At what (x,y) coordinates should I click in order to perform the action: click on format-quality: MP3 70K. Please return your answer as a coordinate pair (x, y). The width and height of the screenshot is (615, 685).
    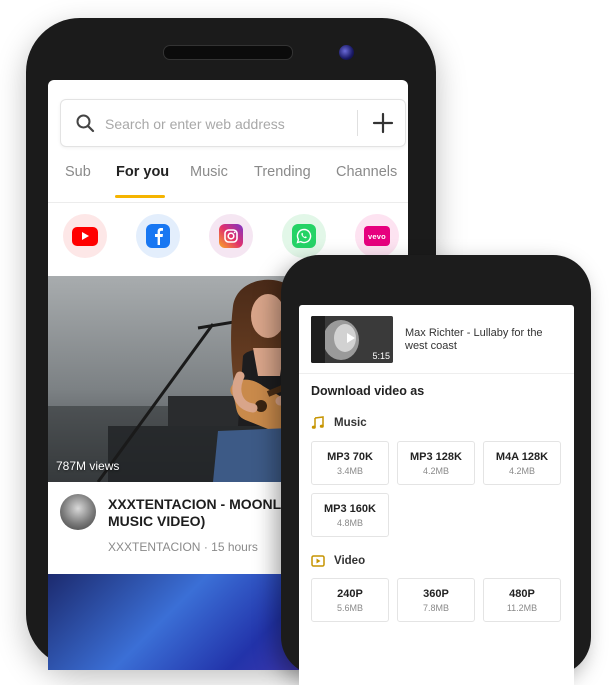
    Looking at the image, I should click on (350, 457).